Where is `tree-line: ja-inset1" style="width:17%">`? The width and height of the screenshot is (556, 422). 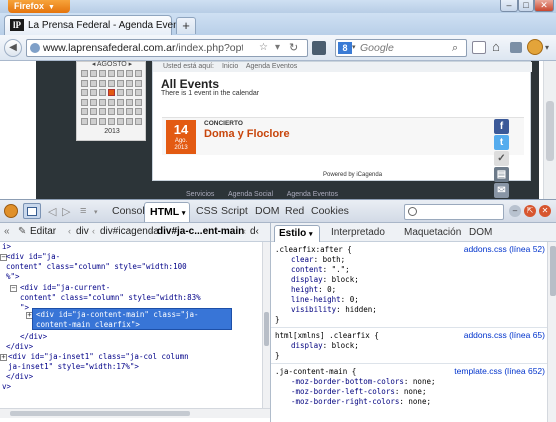
tree-line: ja-inset1" style="width:17%"> is located at coordinates (73, 367).